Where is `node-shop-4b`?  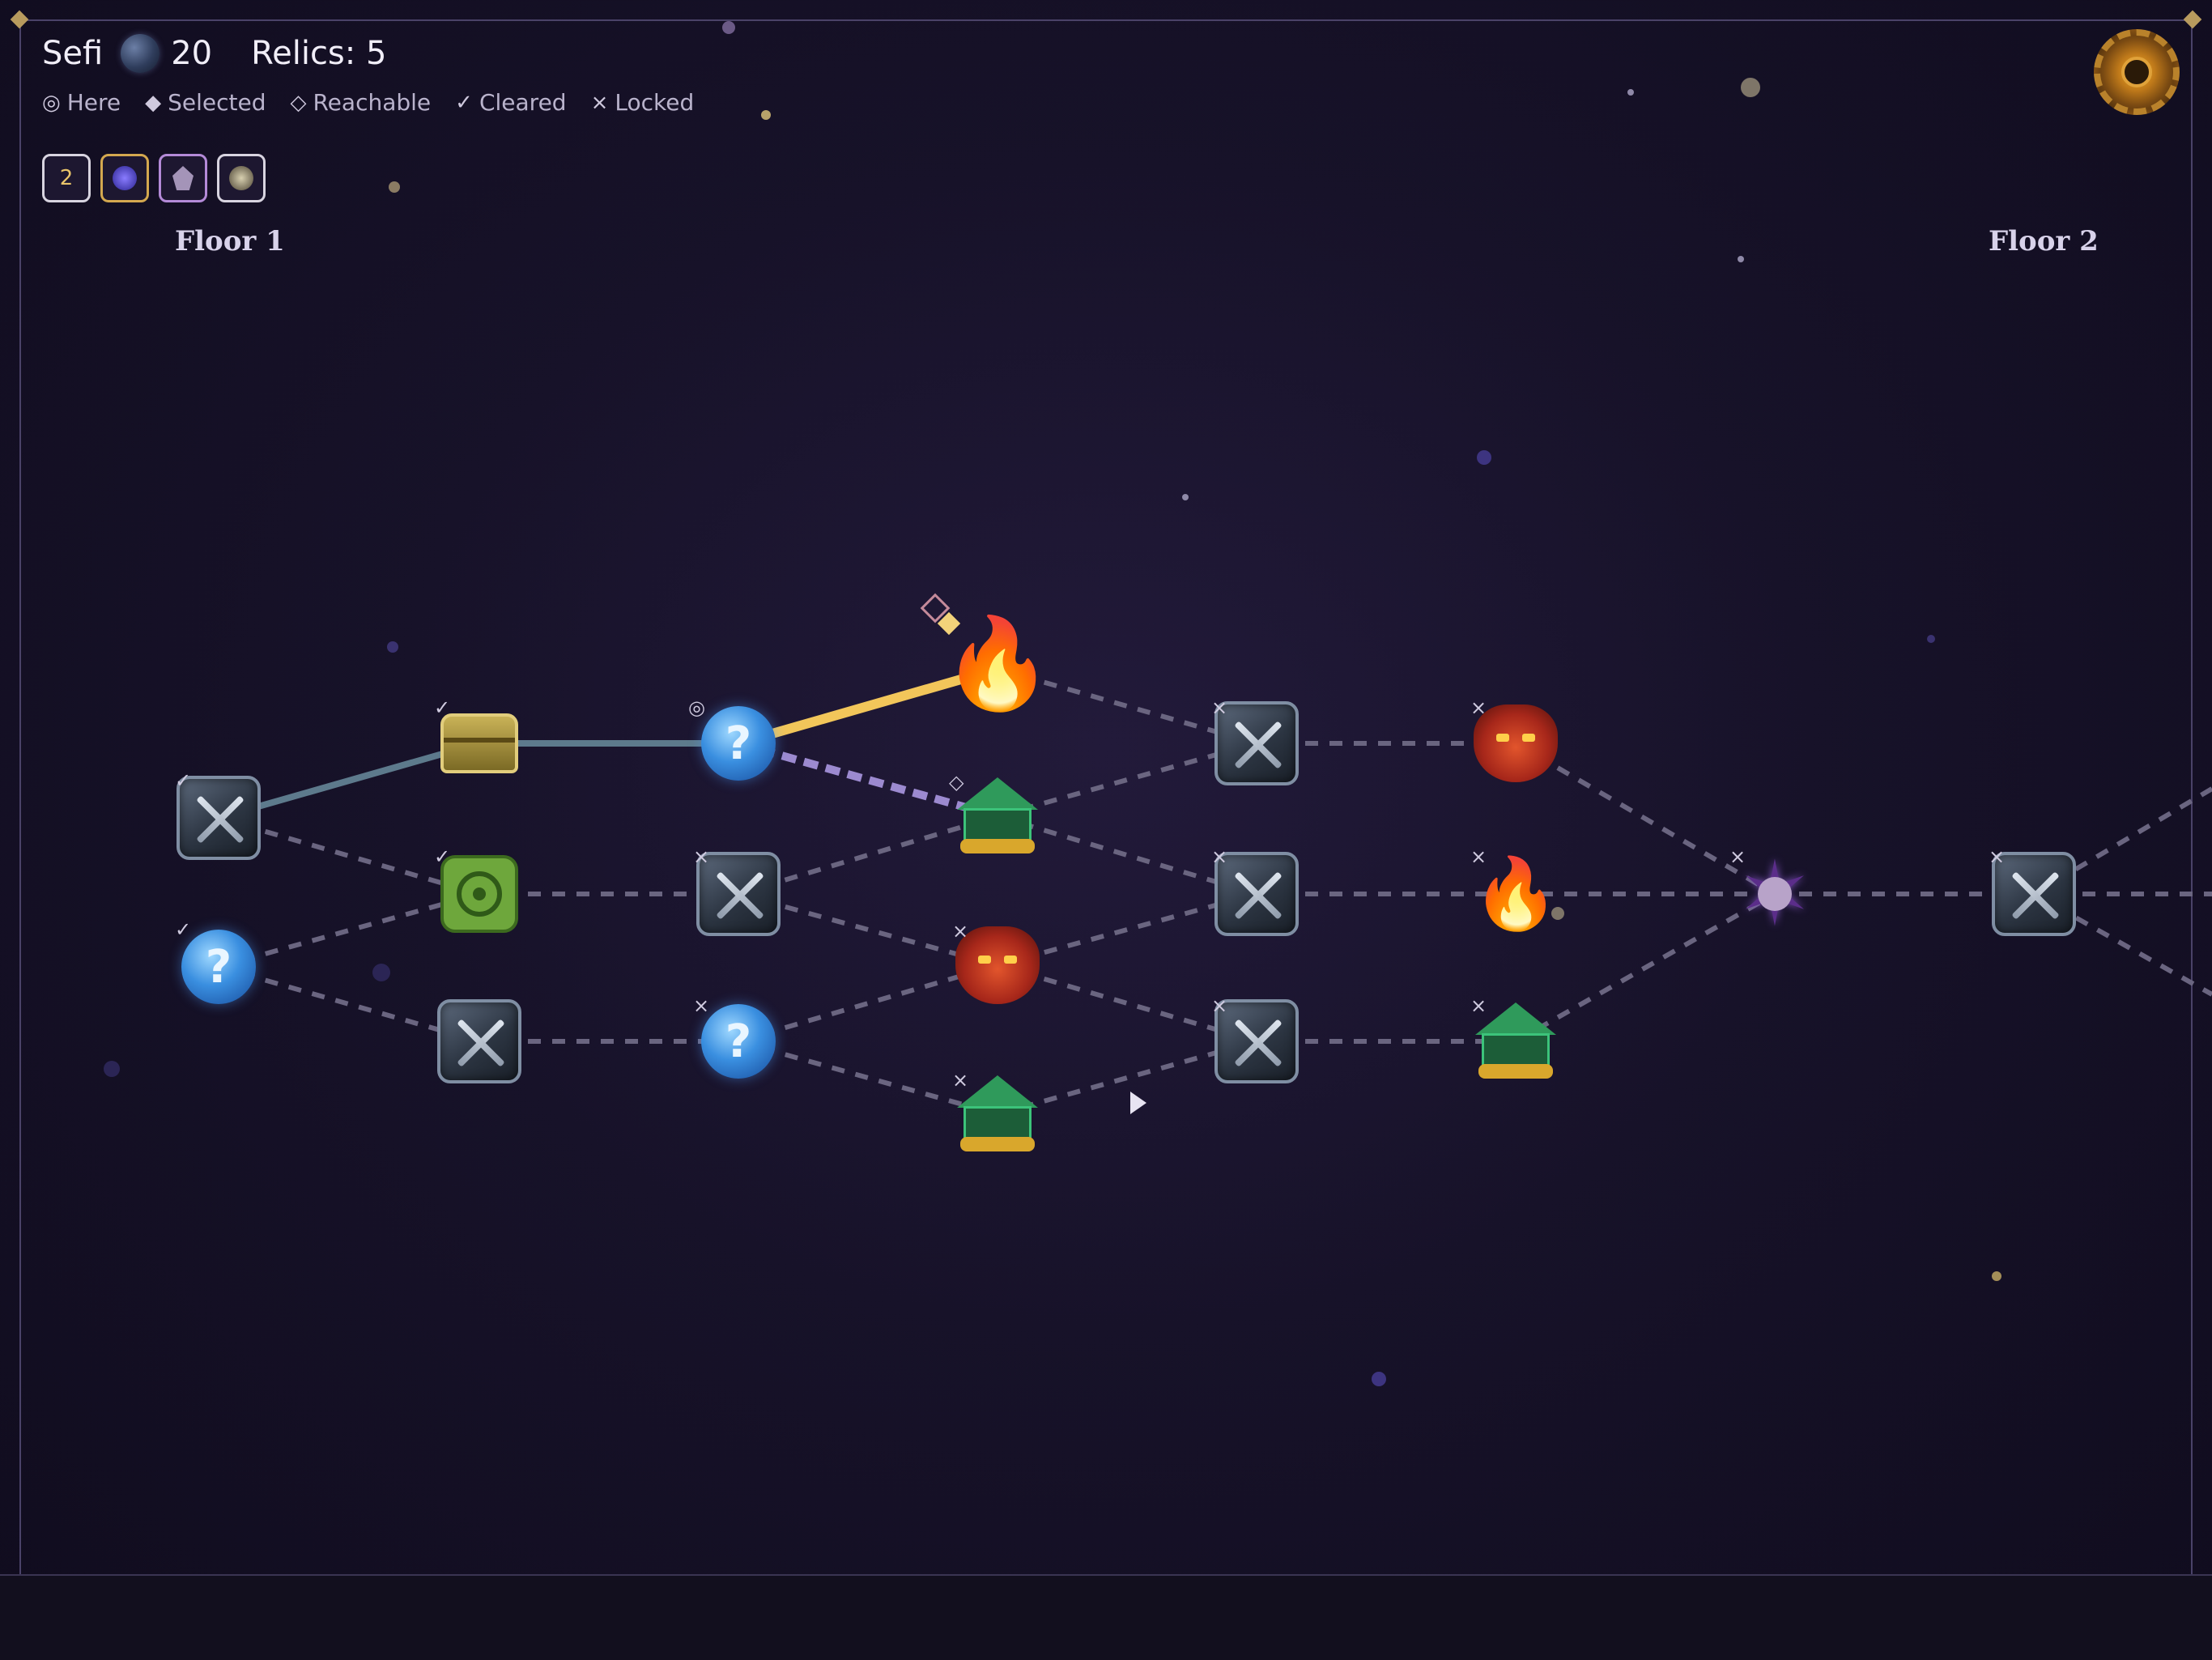
node-shop-4b is located at coordinates (998, 816).